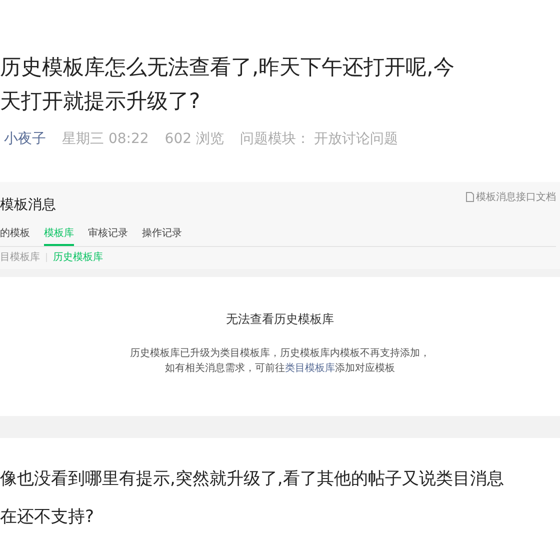  I want to click on post-title: 天打开就提示升级了?, so click(101, 101).